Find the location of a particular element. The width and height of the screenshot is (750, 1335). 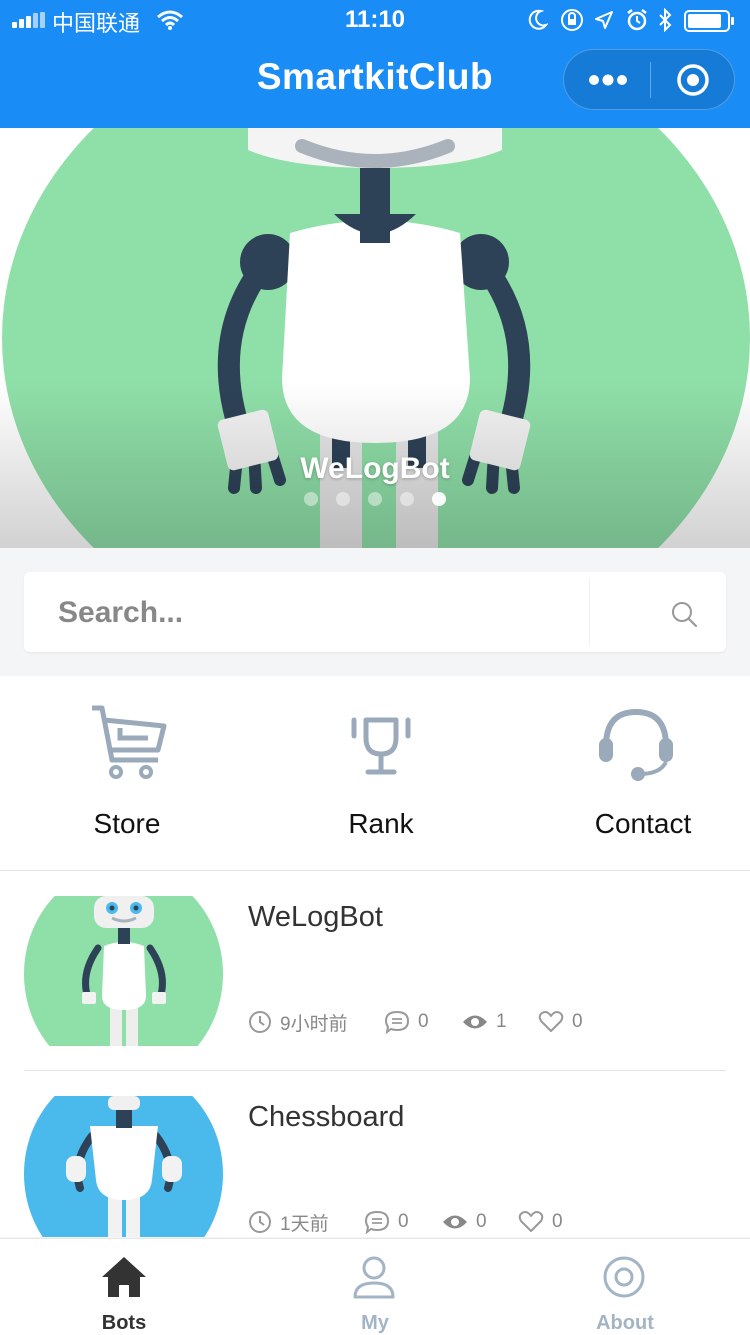

tab-bots: Bots is located at coordinates (125, 1287).